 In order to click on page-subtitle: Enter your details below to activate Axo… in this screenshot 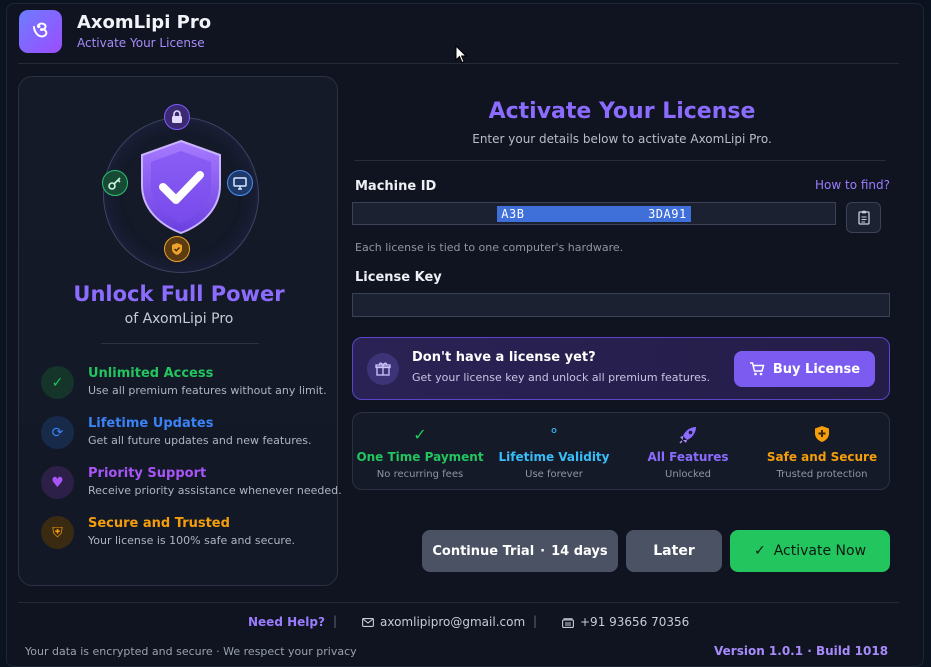, I will do `click(622, 139)`.